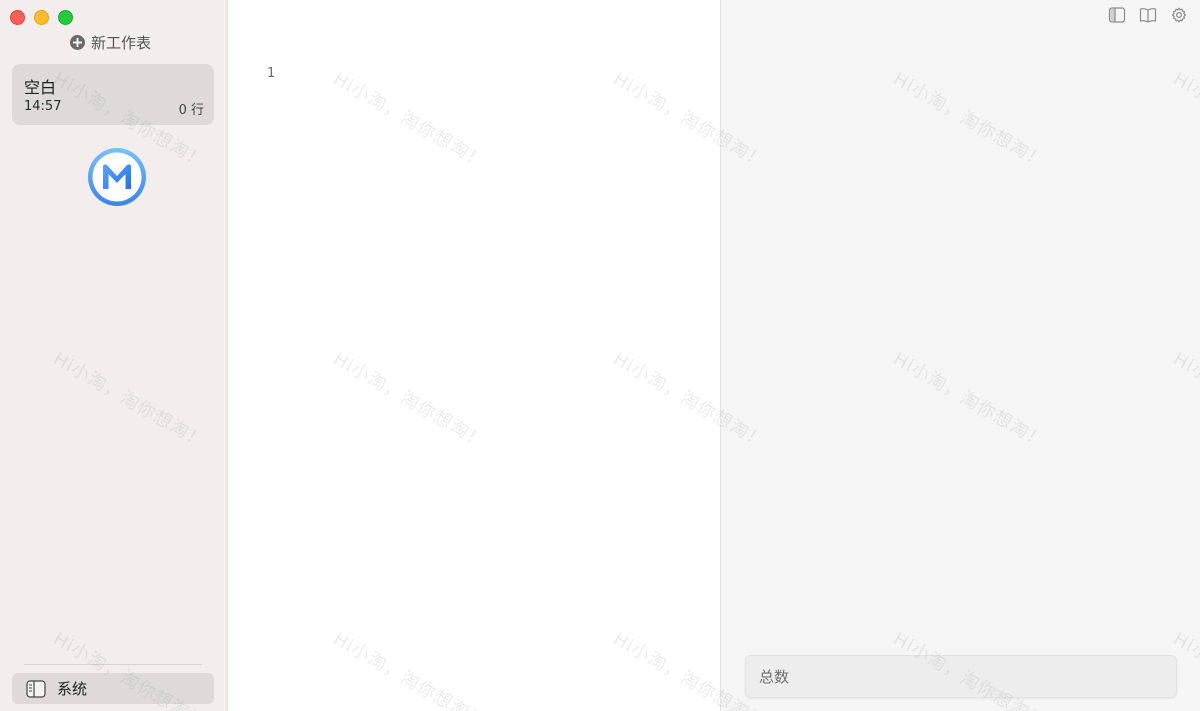 The height and width of the screenshot is (711, 1200). I want to click on sheet-list-item: 空白 14:57 0 行, so click(113, 94).